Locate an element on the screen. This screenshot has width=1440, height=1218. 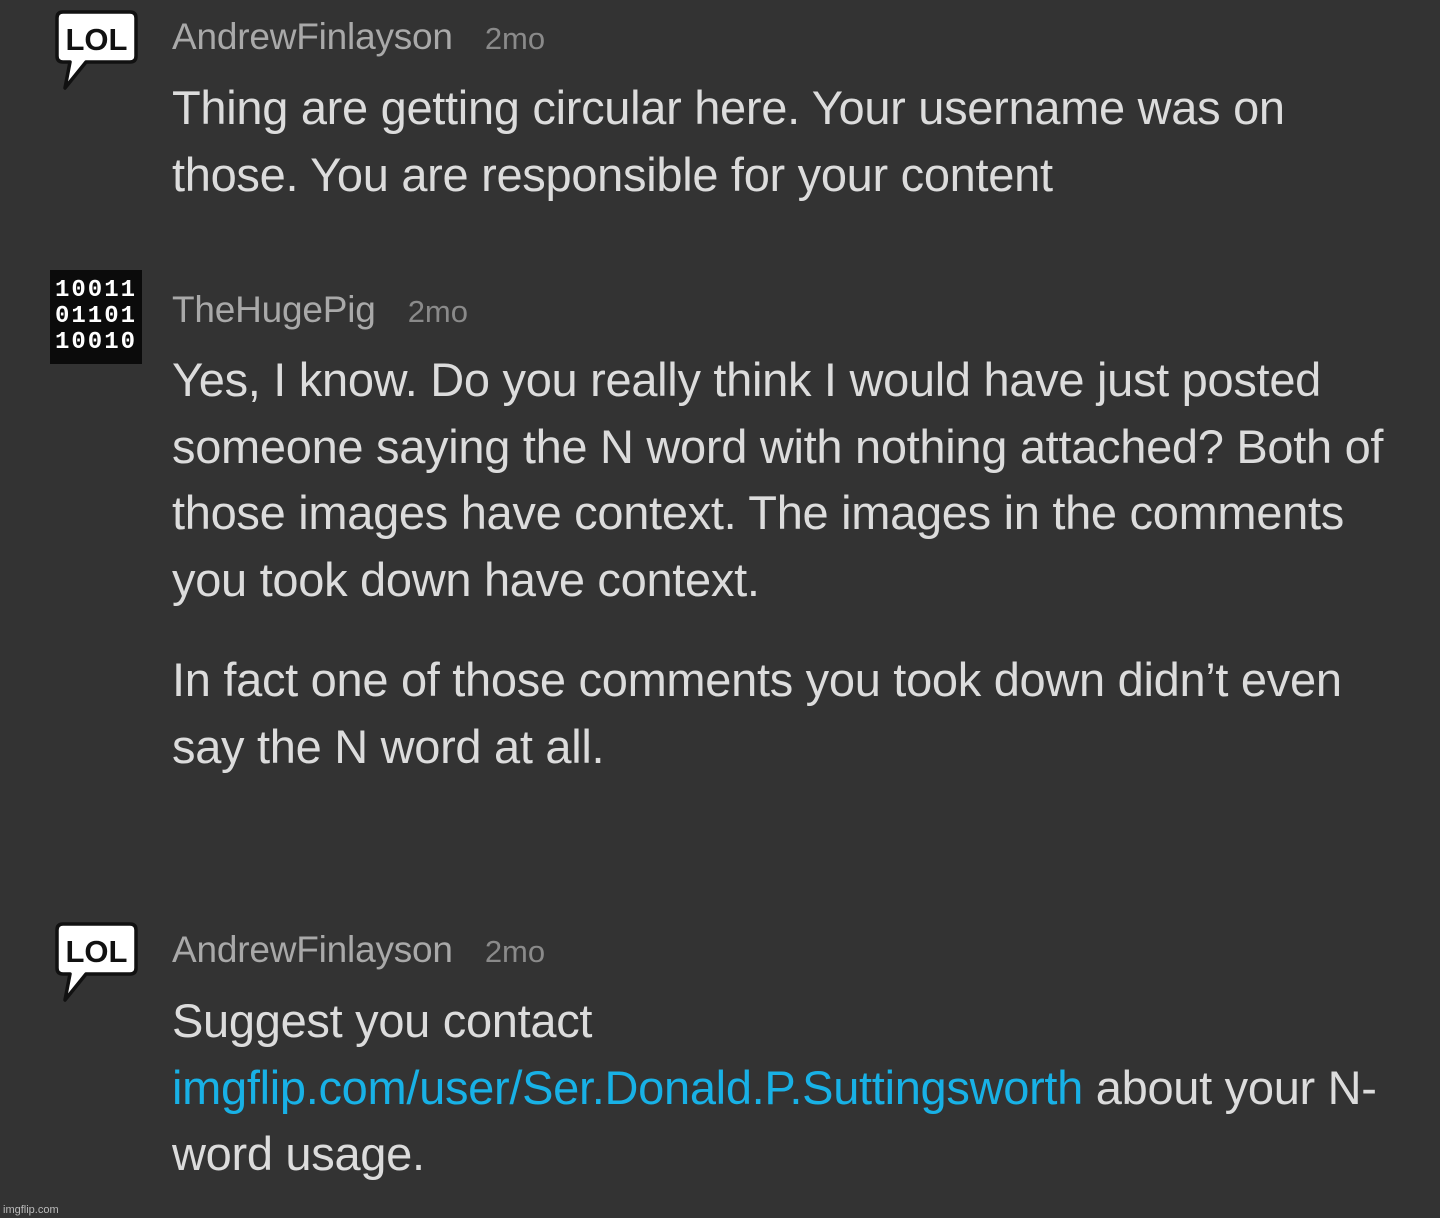
imgflip-watermark: imgflip.com is located at coordinates (31, 1210).